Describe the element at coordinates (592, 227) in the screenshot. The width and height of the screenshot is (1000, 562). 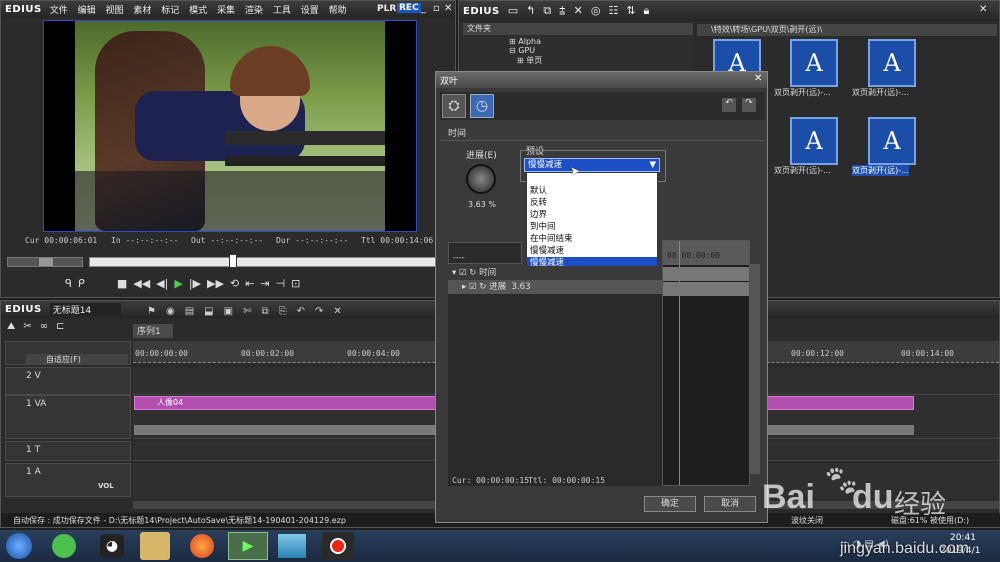
I see `preset-option-to-middle: 到中间` at that location.